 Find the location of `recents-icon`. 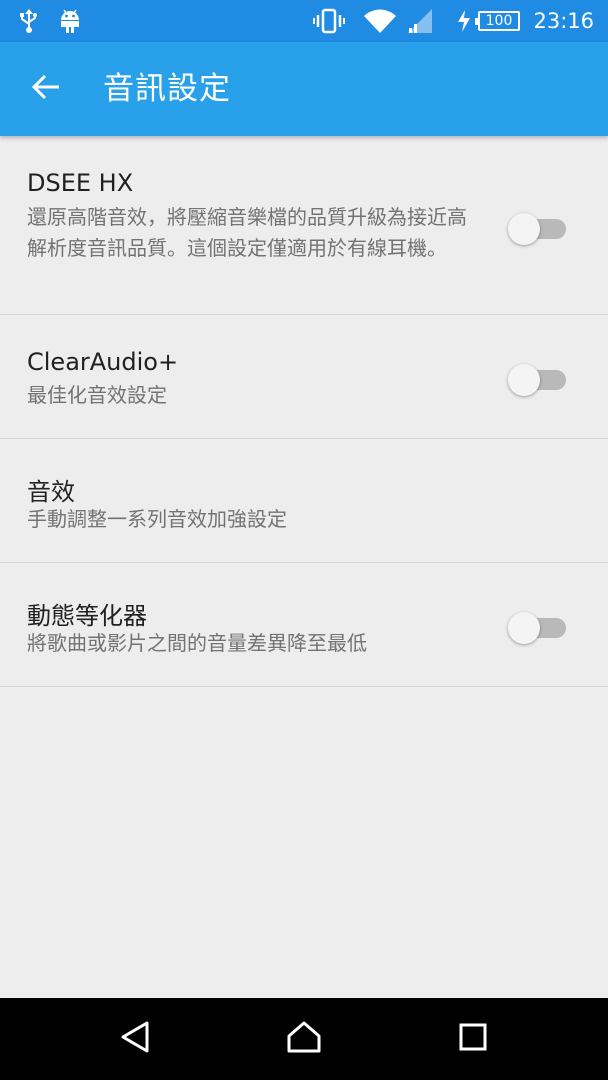

recents-icon is located at coordinates (473, 1039).